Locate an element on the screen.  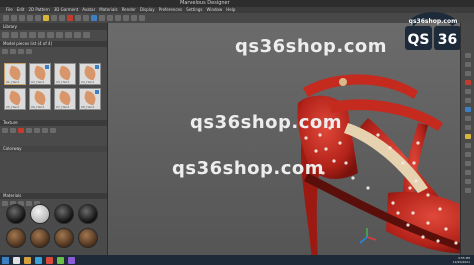
logo-right-text: 36 is located at coordinates (447, 40).